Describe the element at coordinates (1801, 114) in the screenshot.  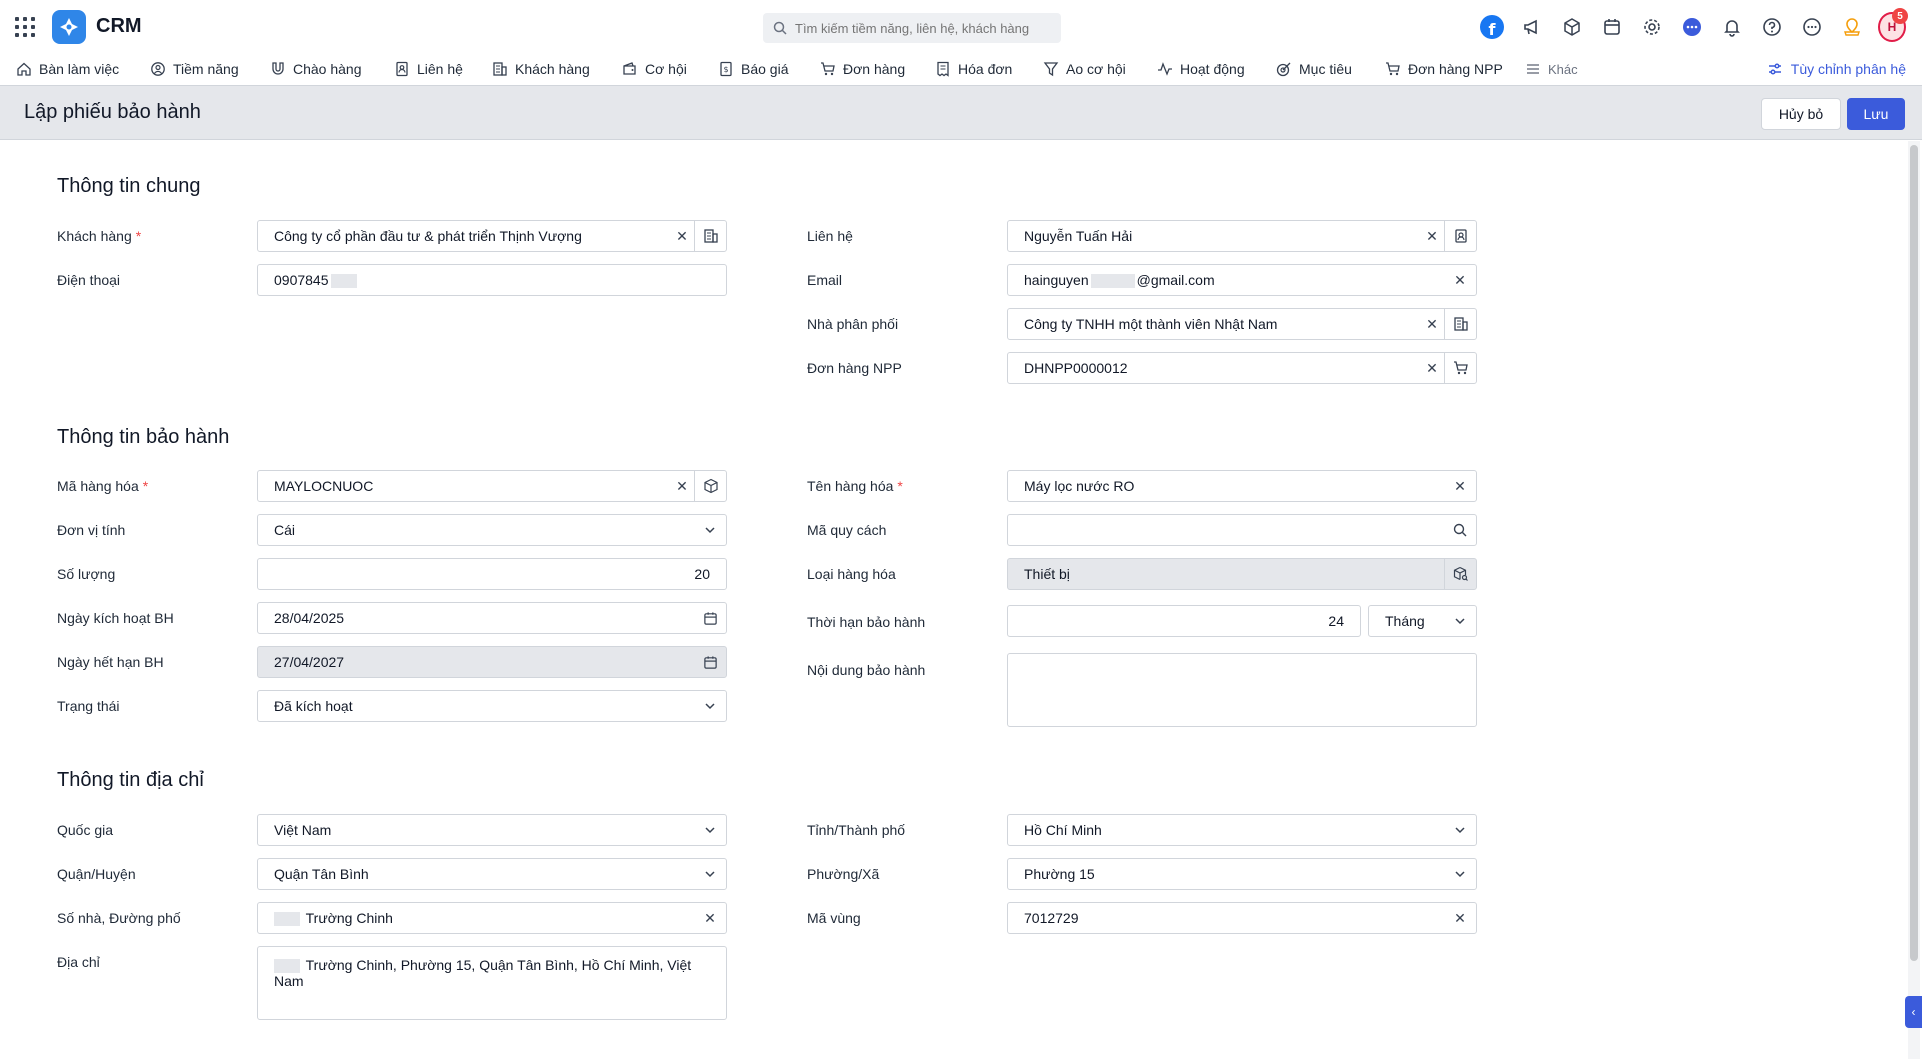
I see `cancel-button: Hủy bỏ` at that location.